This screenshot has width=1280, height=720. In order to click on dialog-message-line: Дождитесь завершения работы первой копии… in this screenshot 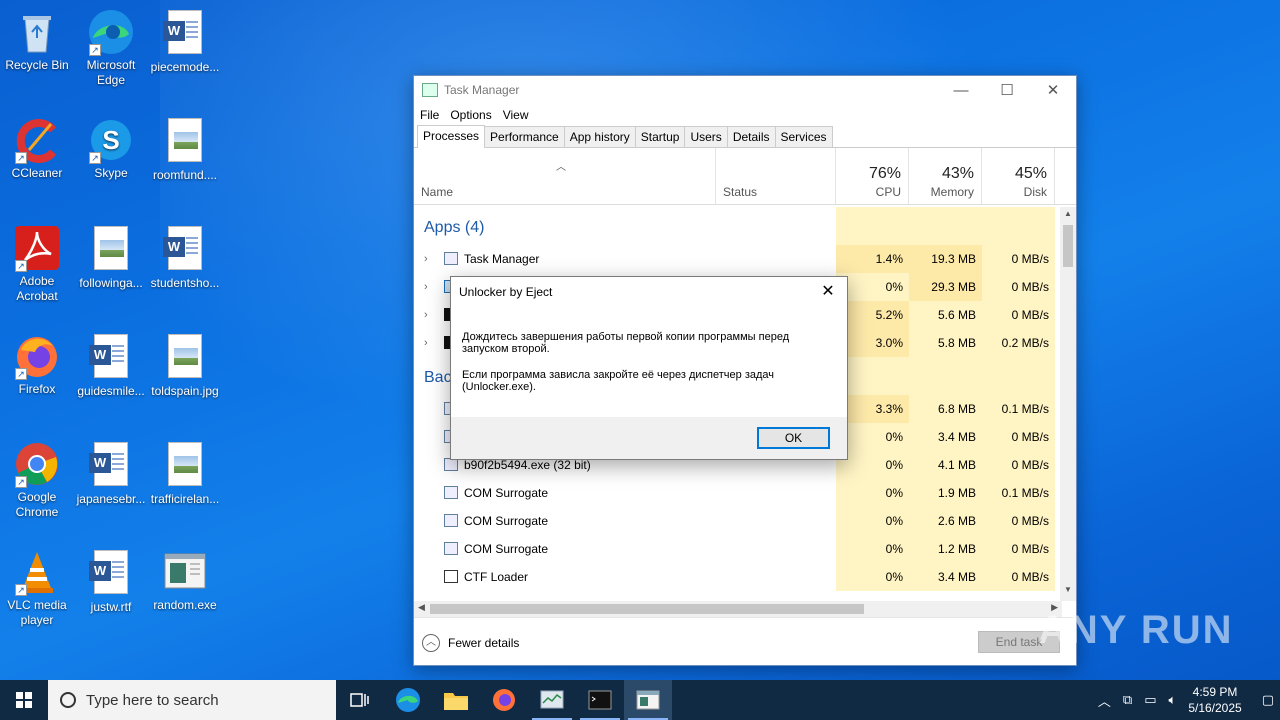, I will do `click(626, 343)`.